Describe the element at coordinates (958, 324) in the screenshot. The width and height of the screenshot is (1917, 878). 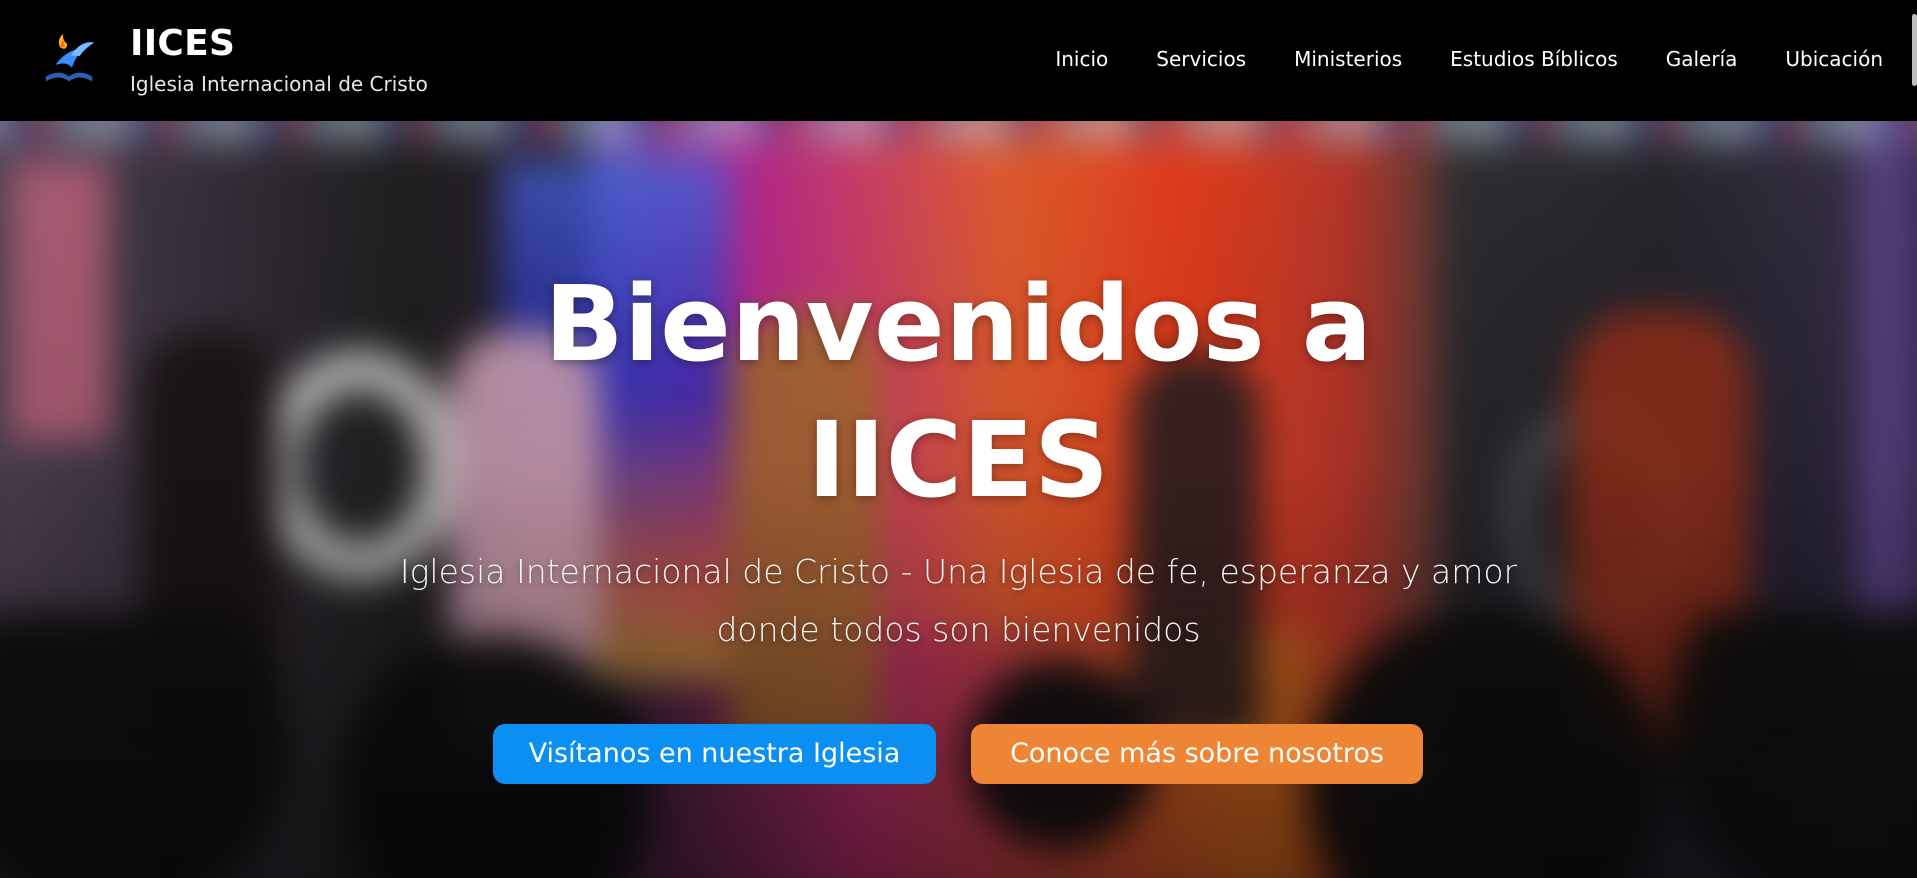
I see `hero-title-line1: Bienvenidos a` at that location.